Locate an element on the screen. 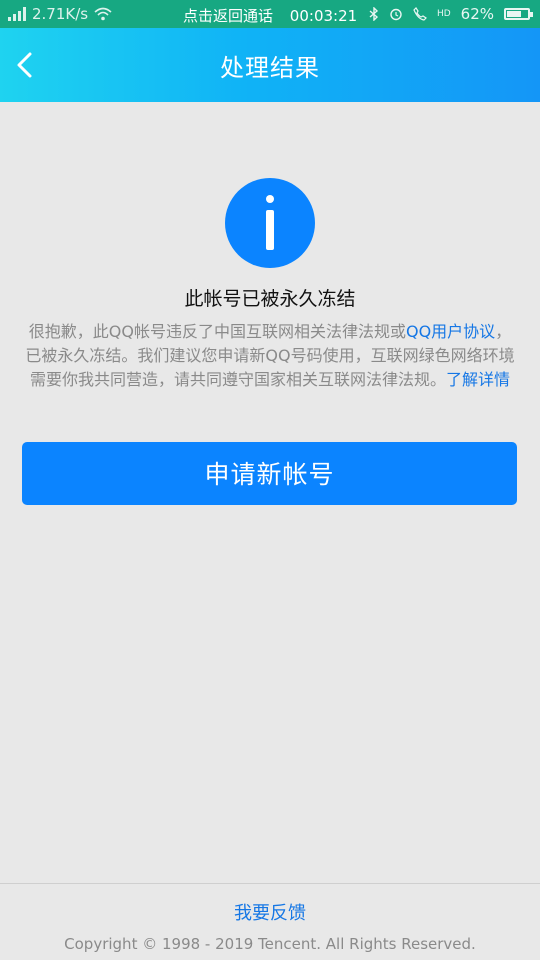  alarm-icon is located at coordinates (396, 14).